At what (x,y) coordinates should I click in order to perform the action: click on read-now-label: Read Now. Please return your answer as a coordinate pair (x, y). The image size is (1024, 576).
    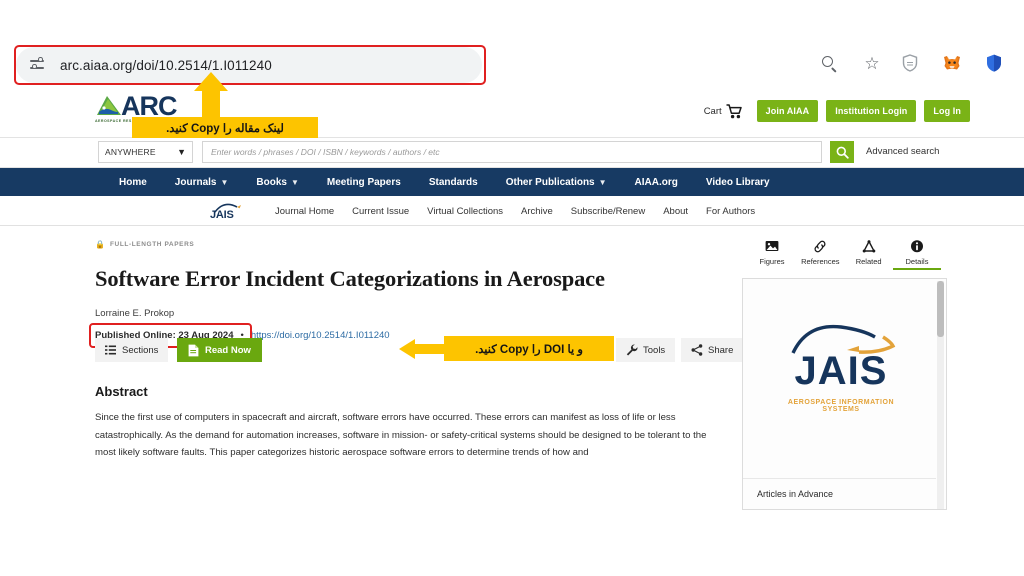
    Looking at the image, I should click on (228, 350).